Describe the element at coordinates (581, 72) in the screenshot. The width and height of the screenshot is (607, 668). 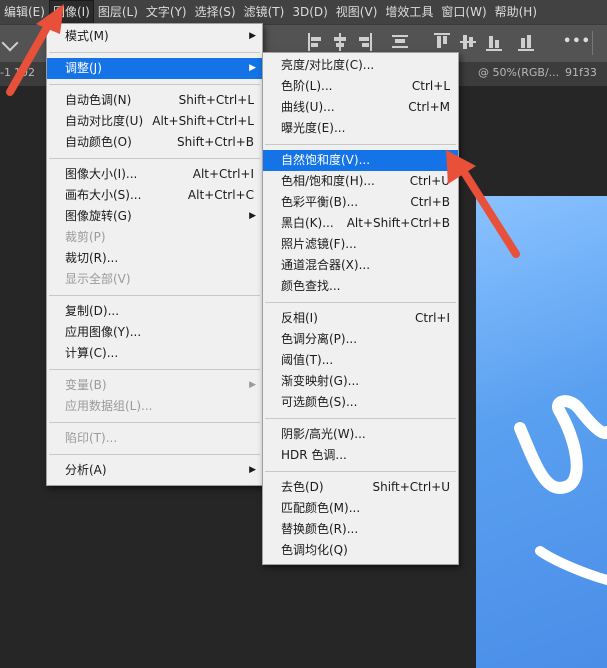
I see `doc-tab-4: 91f33` at that location.